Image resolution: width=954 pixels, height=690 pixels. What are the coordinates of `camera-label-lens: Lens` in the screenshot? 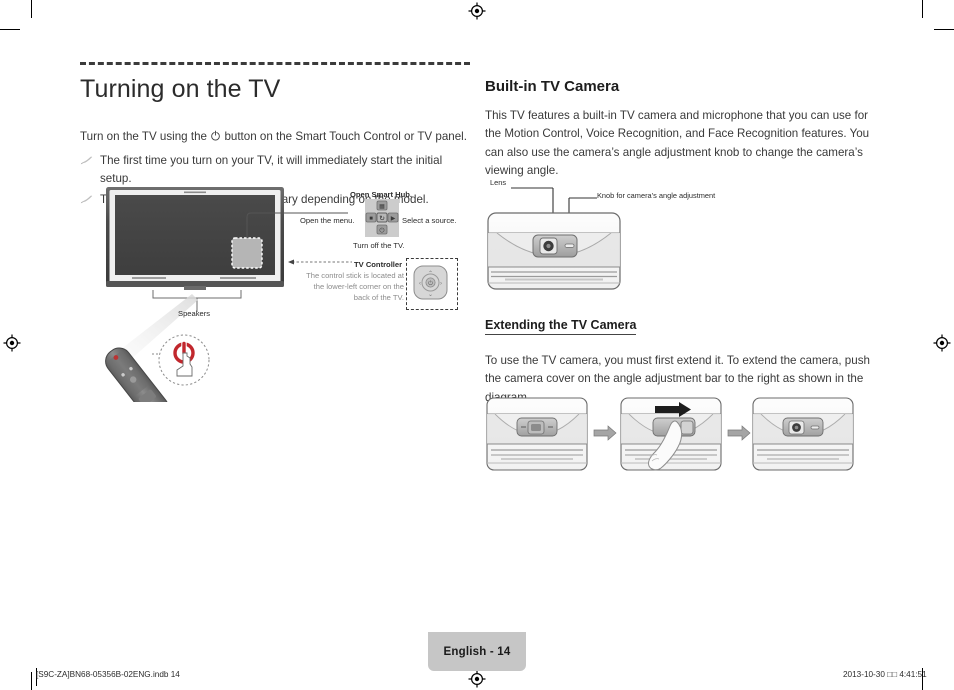 It's located at (498, 182).